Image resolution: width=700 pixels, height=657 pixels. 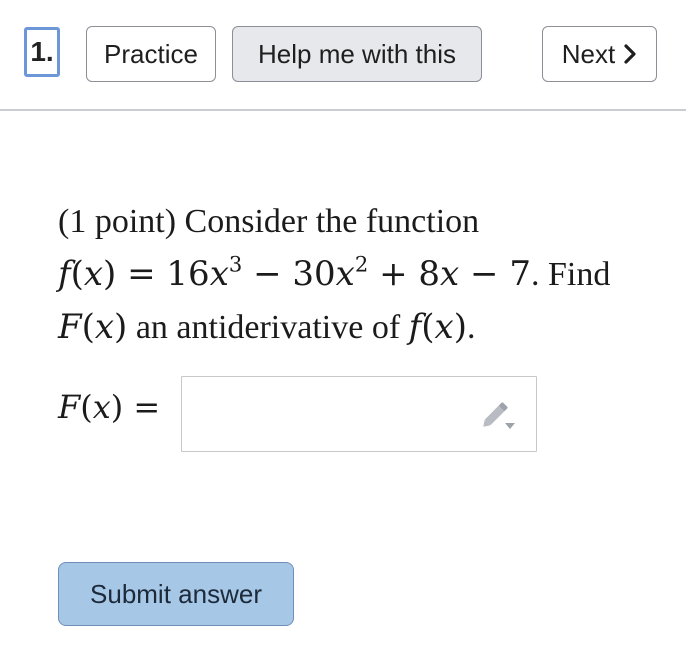 What do you see at coordinates (498, 416) in the screenshot?
I see `pencil-icon` at bounding box center [498, 416].